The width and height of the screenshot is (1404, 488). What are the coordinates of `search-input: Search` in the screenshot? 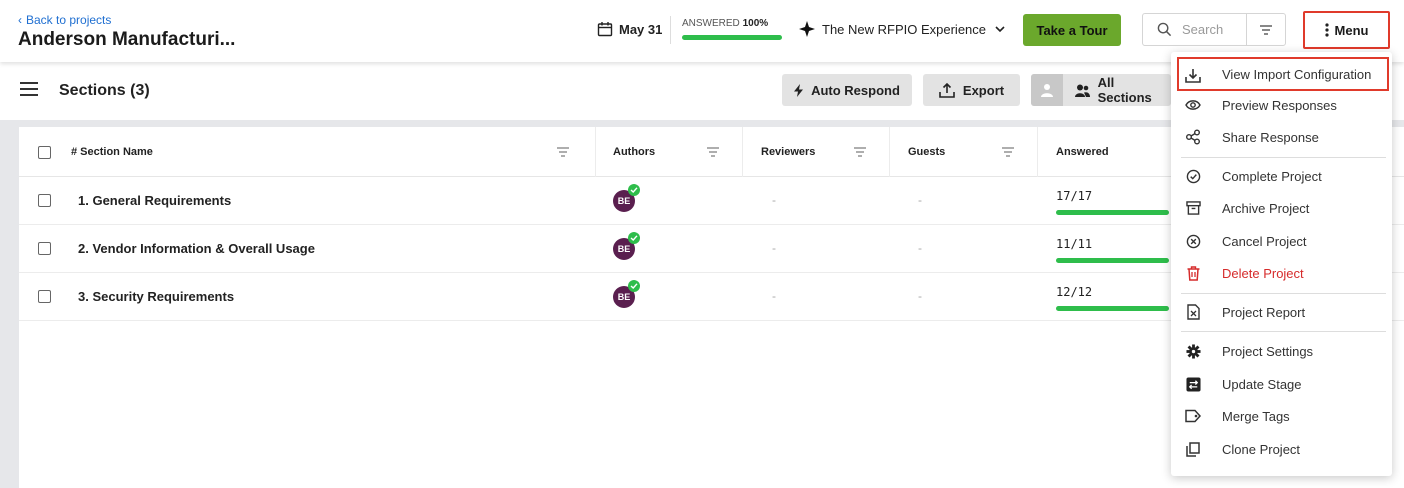 It's located at (1214, 29).